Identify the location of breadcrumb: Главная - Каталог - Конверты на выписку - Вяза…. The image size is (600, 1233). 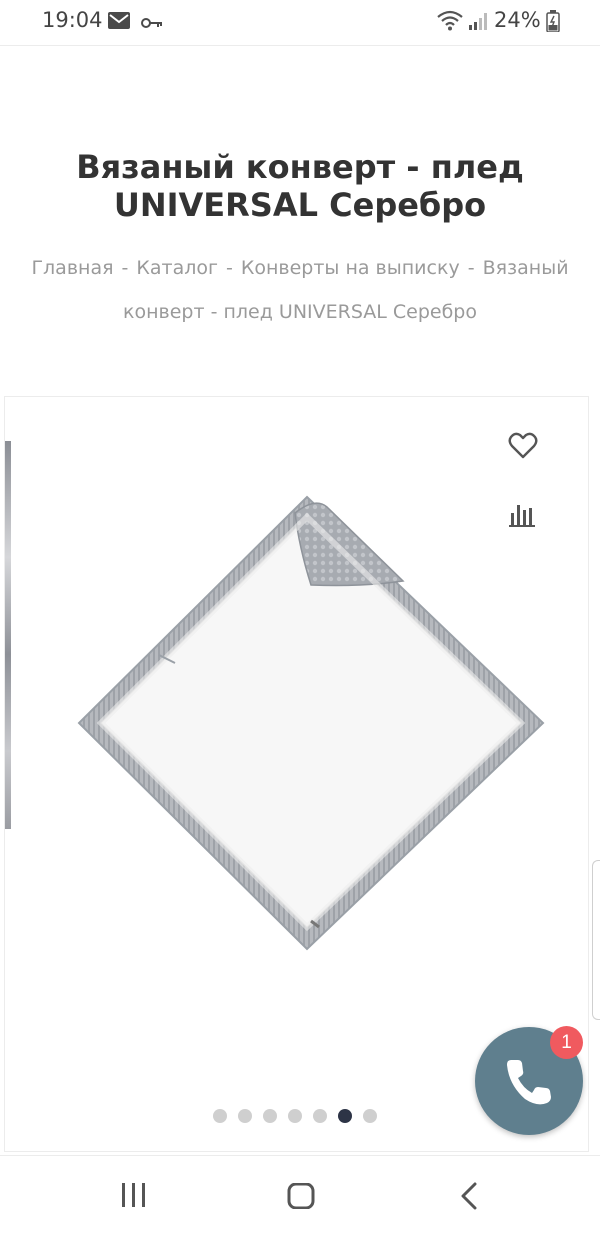
(300, 290).